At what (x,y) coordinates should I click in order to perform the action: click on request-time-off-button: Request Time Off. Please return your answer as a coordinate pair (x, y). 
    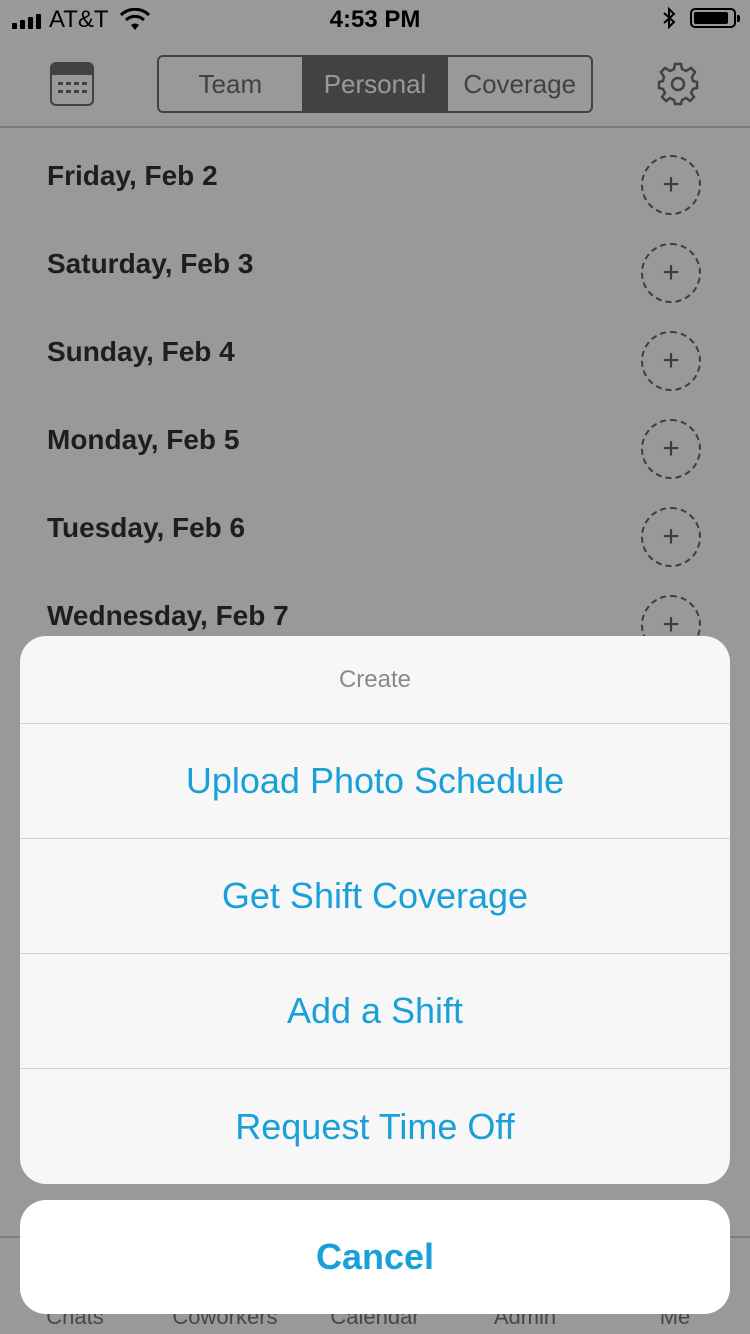
    Looking at the image, I should click on (375, 1126).